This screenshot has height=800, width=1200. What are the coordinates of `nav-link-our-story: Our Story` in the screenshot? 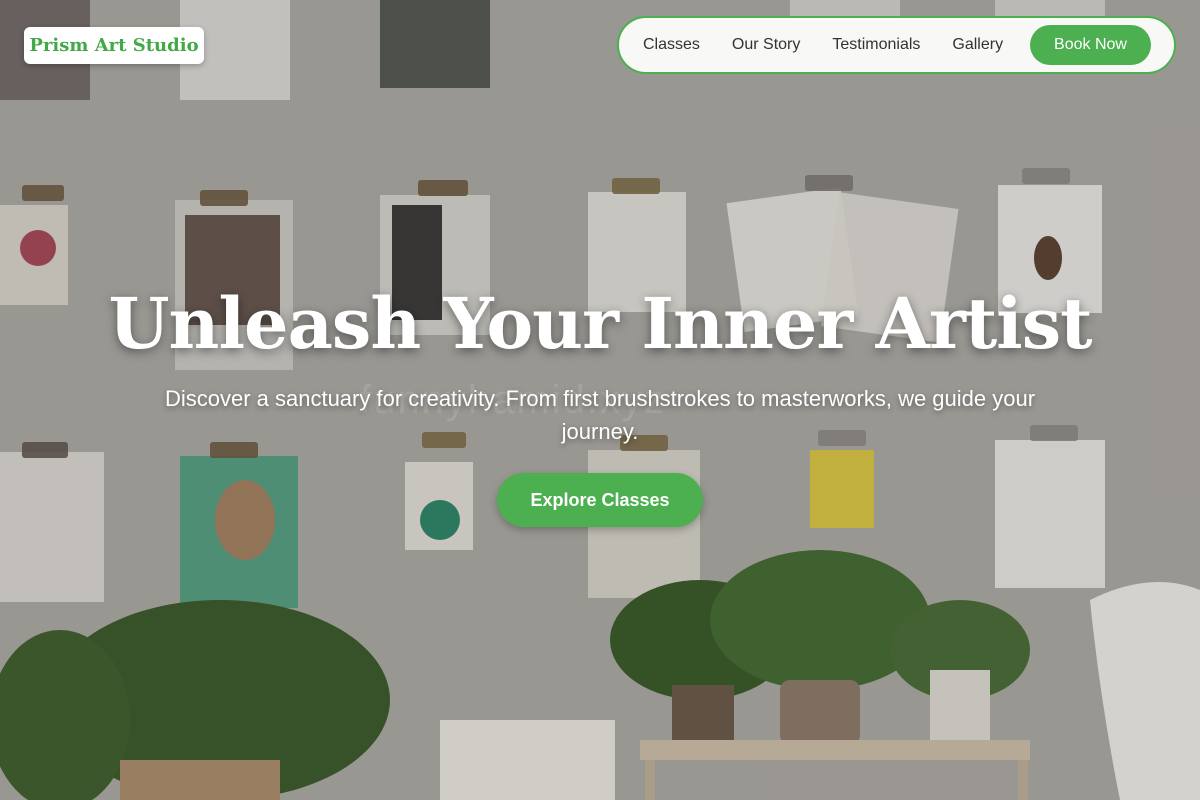 It's located at (766, 45).